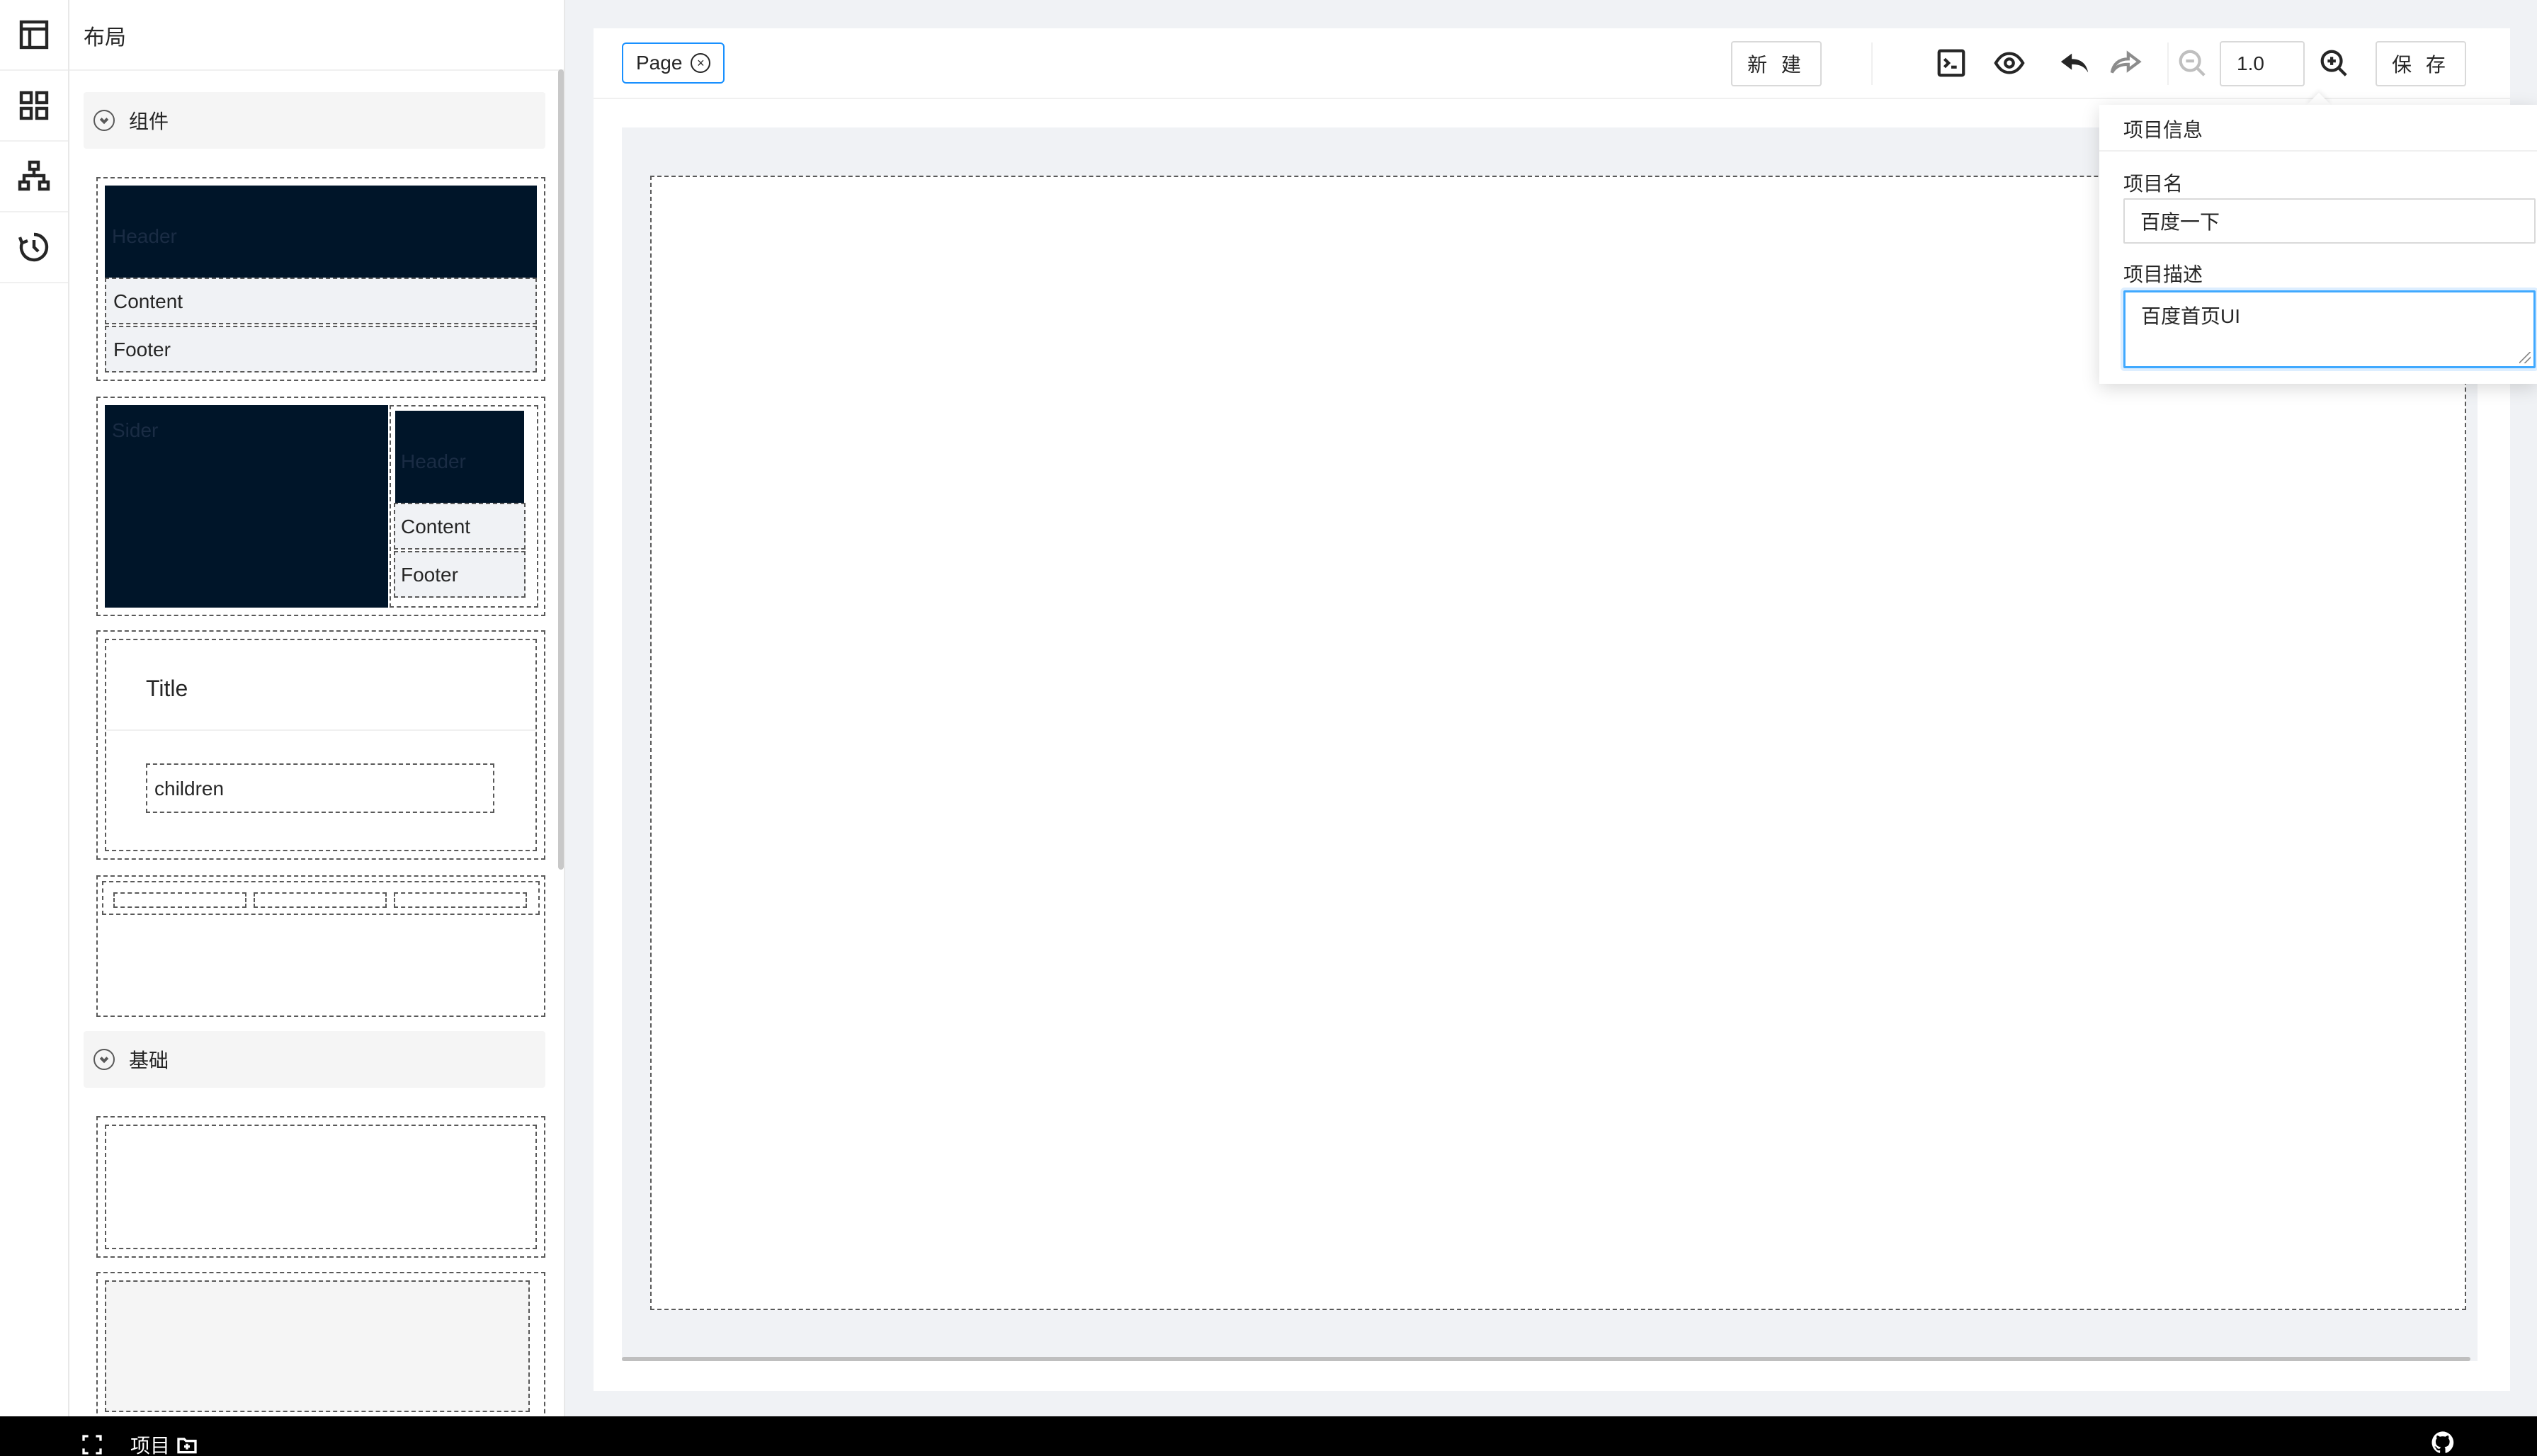 This screenshot has height=1456, width=2537. I want to click on layout-header-content-footer: Header Content Footer, so click(320, 279).